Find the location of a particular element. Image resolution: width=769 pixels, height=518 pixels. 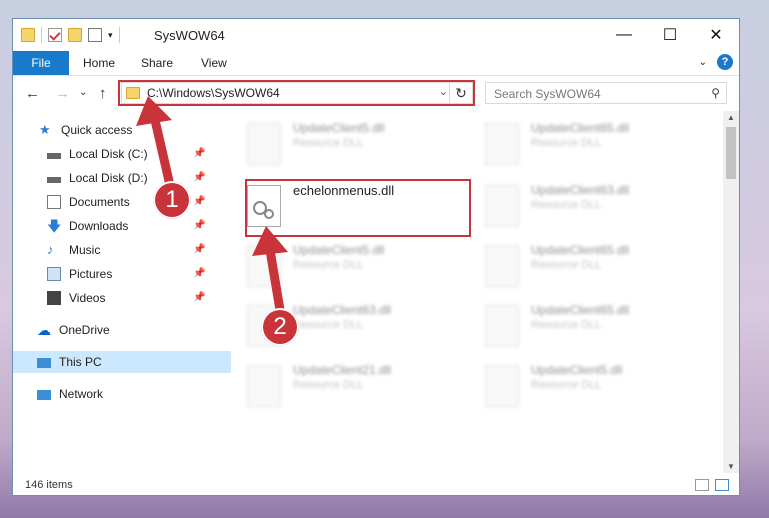

sidebar-item-downloads: 🡇 Downloads 📌 is located at coordinates (127, 226).